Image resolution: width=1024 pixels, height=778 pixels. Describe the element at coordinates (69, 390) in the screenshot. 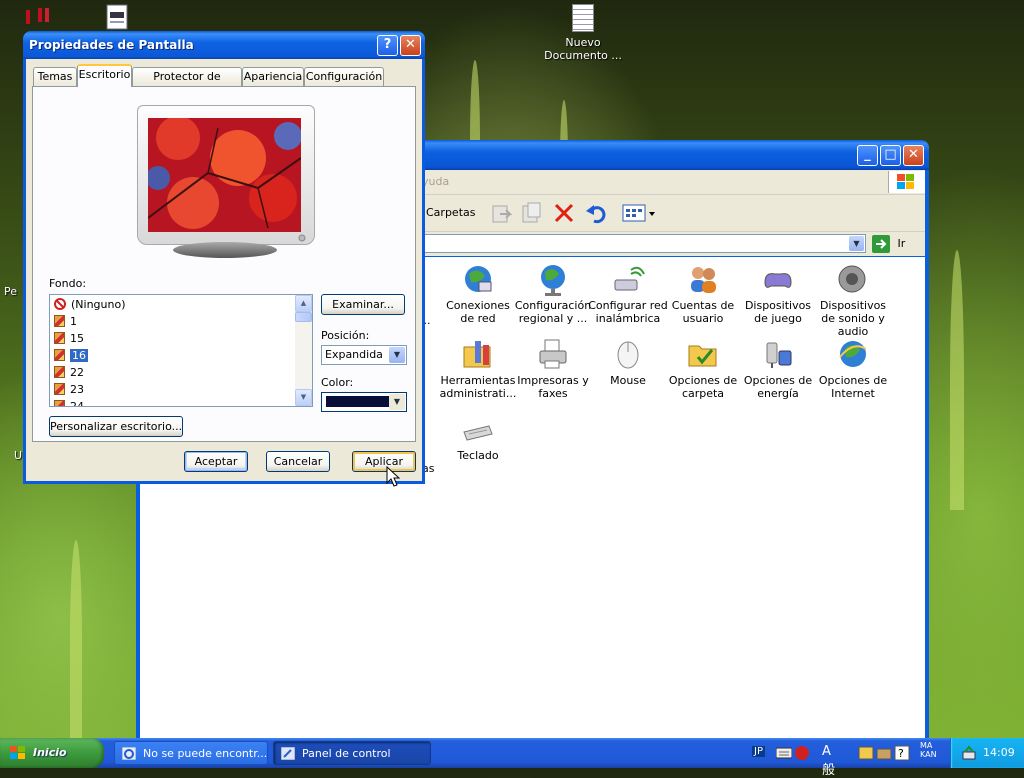

I see `list-item: 23` at that location.